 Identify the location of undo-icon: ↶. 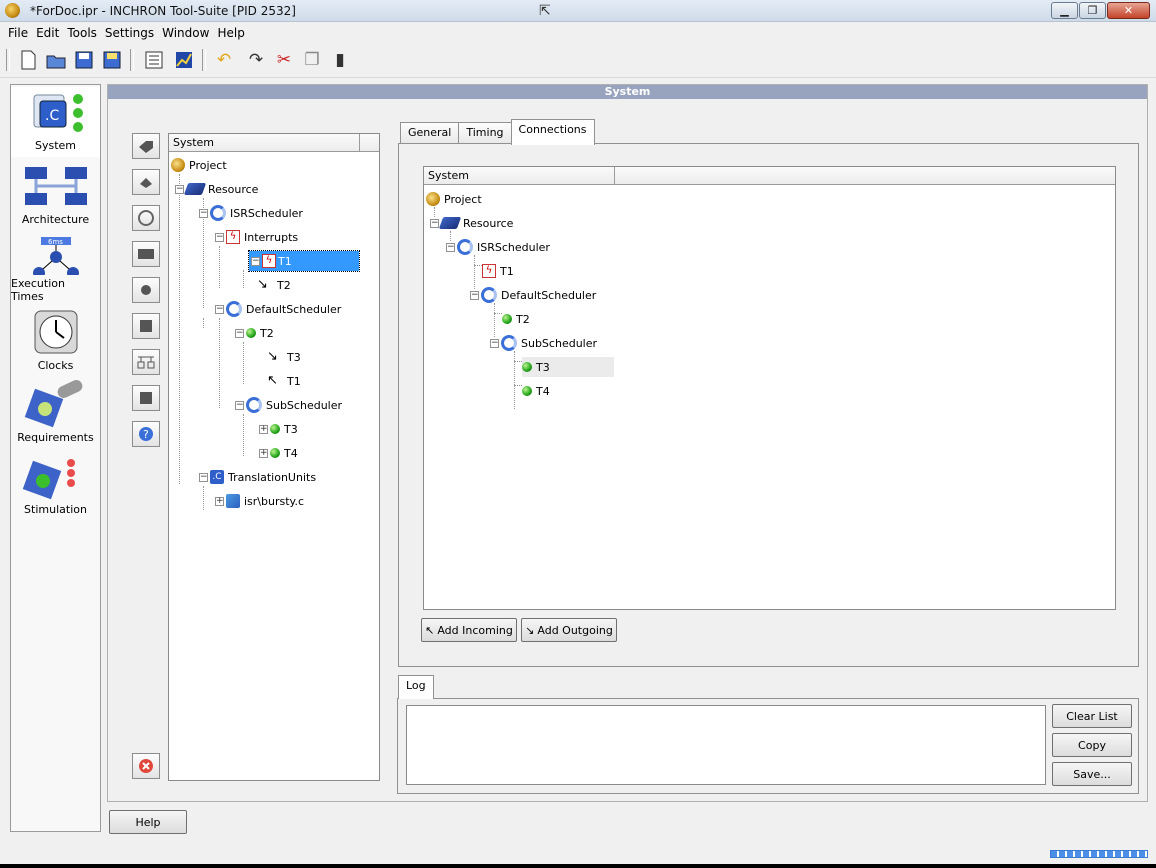
(224, 60).